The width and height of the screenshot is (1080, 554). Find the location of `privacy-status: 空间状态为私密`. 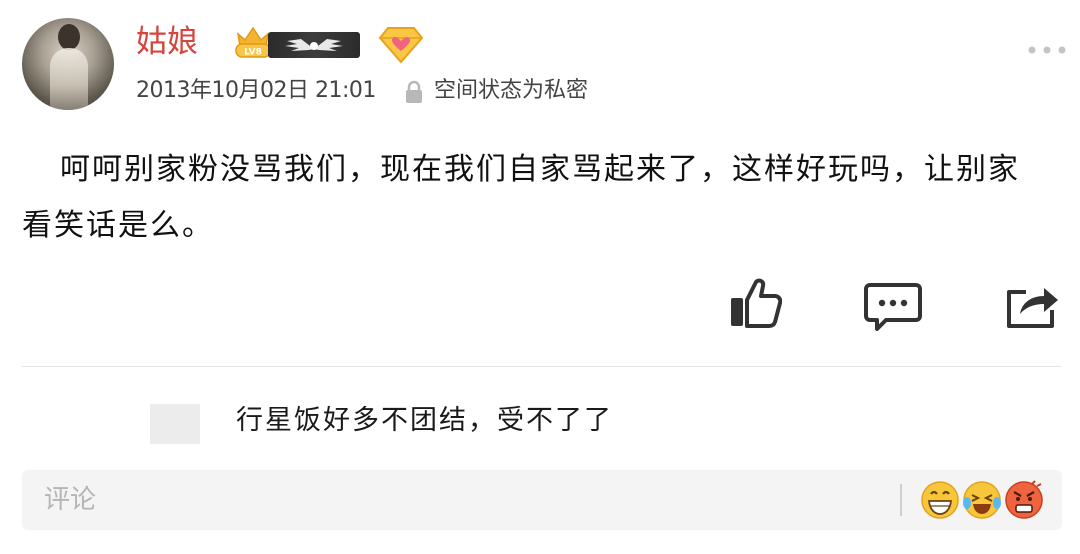

privacy-status: 空间状态为私密 is located at coordinates (511, 90).